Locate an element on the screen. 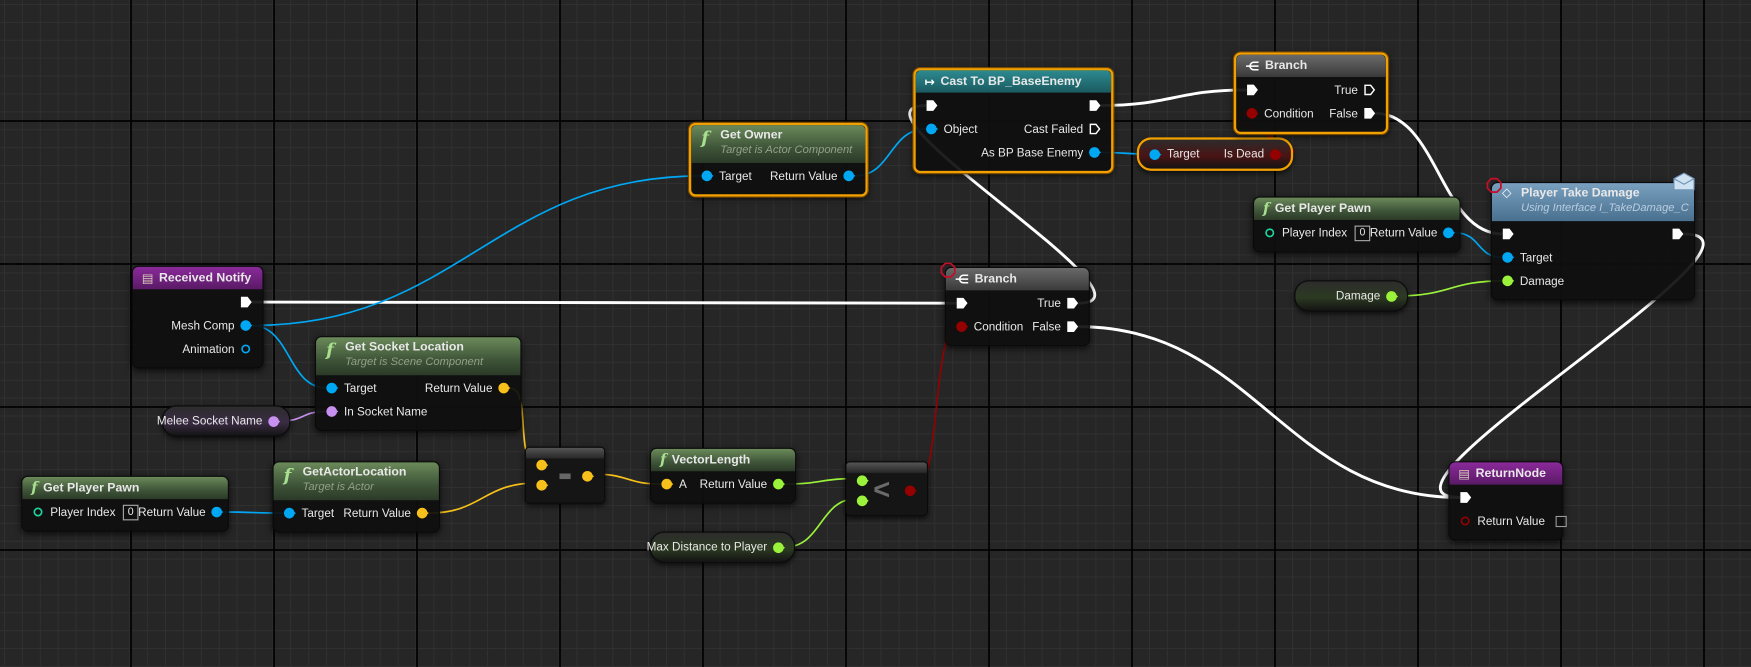  node-header: ⋲ Branch is located at coordinates (1311, 66).